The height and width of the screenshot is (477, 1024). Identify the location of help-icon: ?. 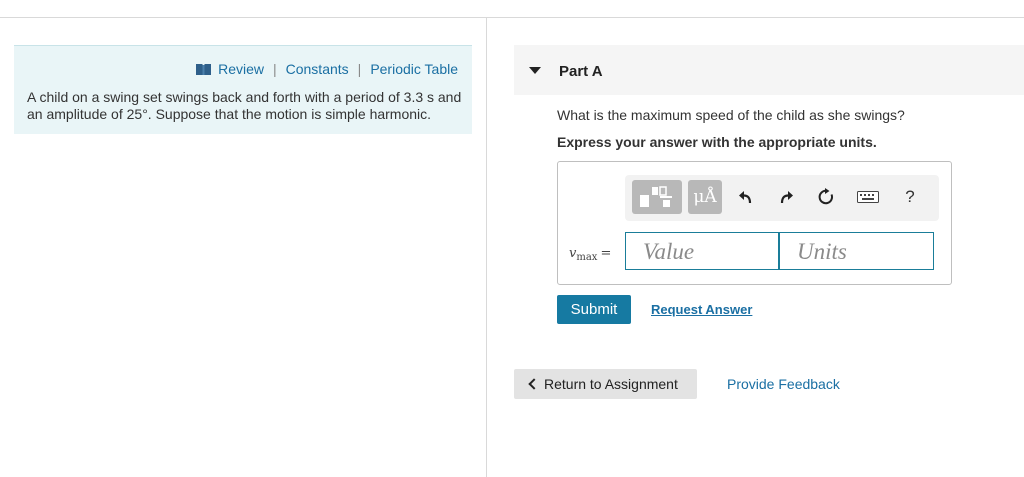
(910, 196).